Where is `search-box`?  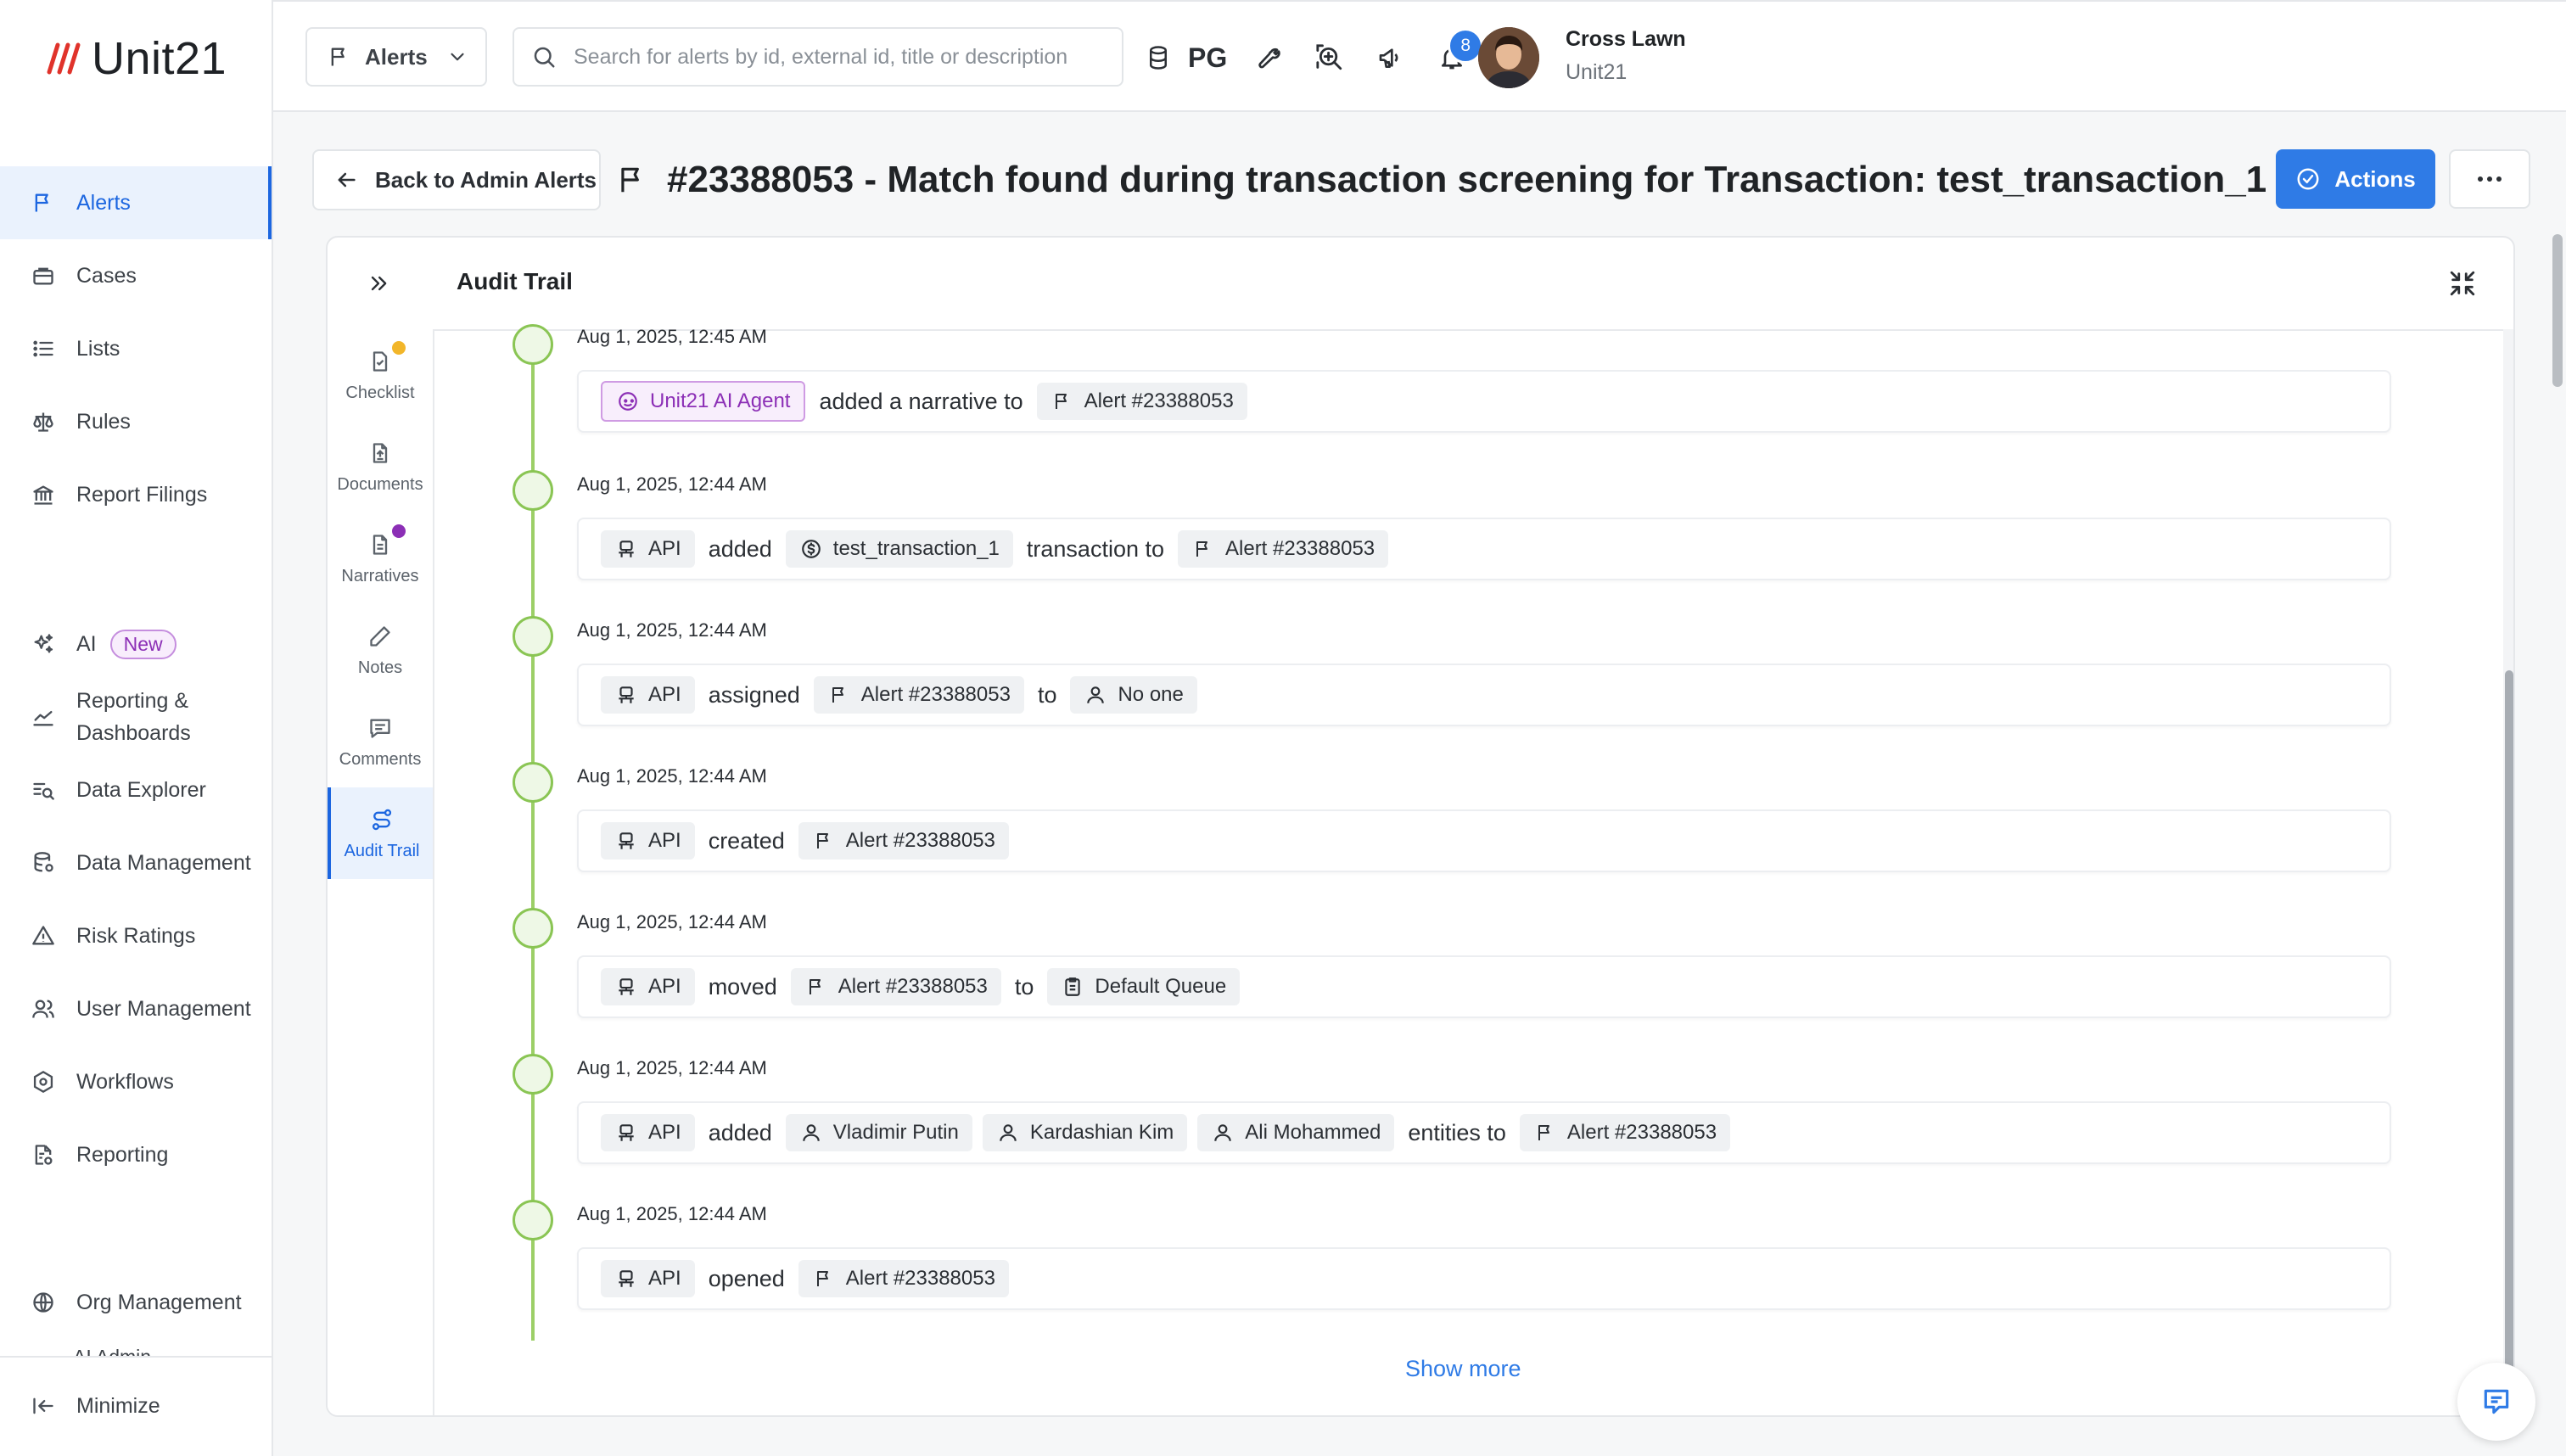 search-box is located at coordinates (818, 57).